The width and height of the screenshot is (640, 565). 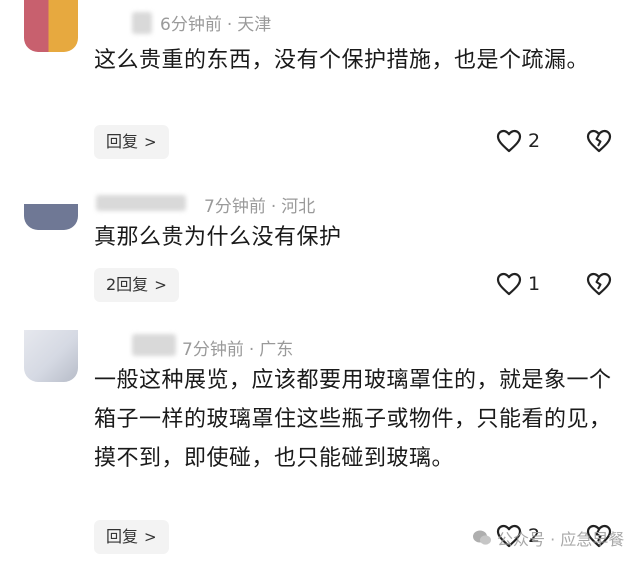 I want to click on comment-time: 6分钟前, so click(x=191, y=25).